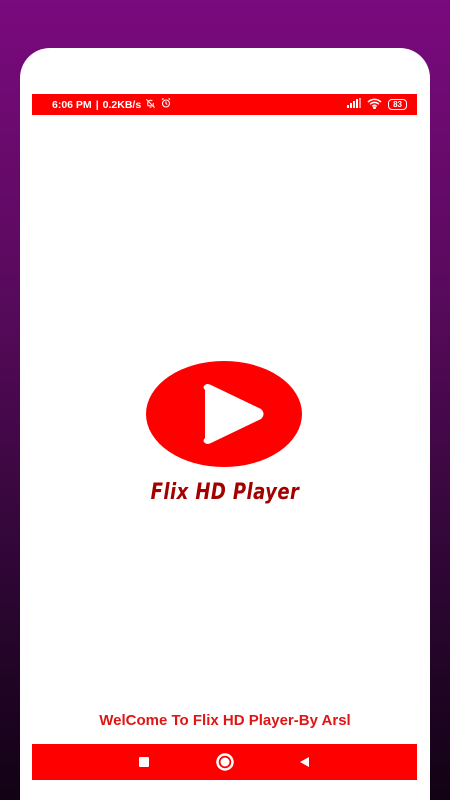 This screenshot has height=800, width=450. What do you see at coordinates (224, 414) in the screenshot?
I see `play-button-logo-icon` at bounding box center [224, 414].